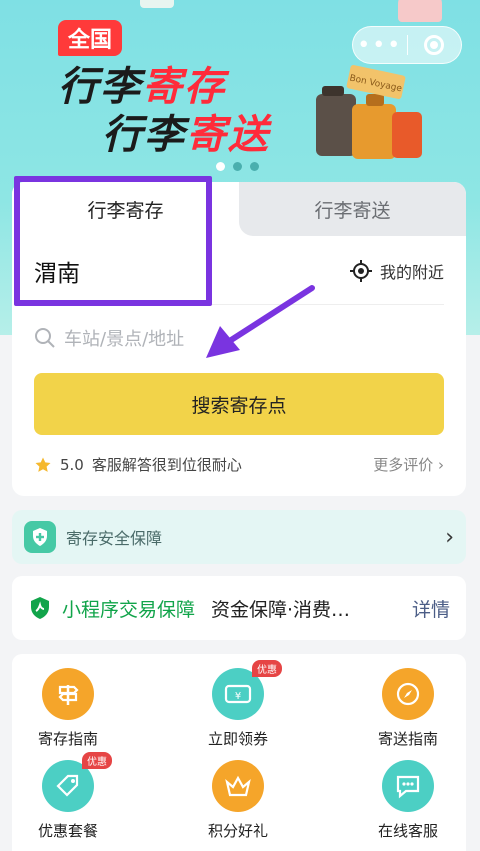 Image resolution: width=480 pixels, height=851 pixels. What do you see at coordinates (238, 786) in the screenshot?
I see `crown-icon` at bounding box center [238, 786].